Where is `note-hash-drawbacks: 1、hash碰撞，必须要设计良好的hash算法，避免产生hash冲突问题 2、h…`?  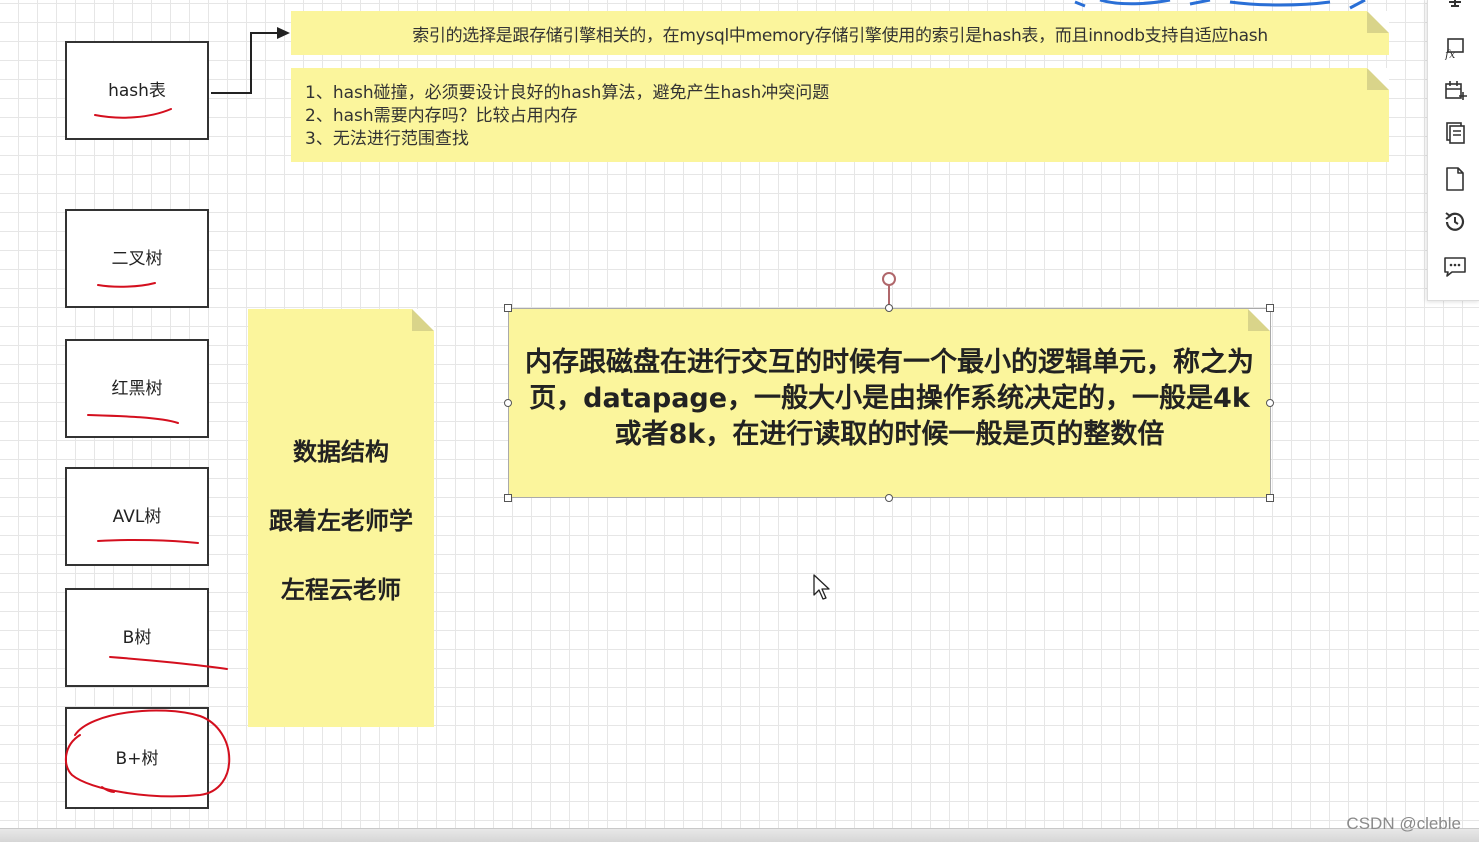 note-hash-drawbacks: 1、hash碰撞，必须要设计良好的hash算法，避免产生hash冲突问题 2、h… is located at coordinates (840, 115).